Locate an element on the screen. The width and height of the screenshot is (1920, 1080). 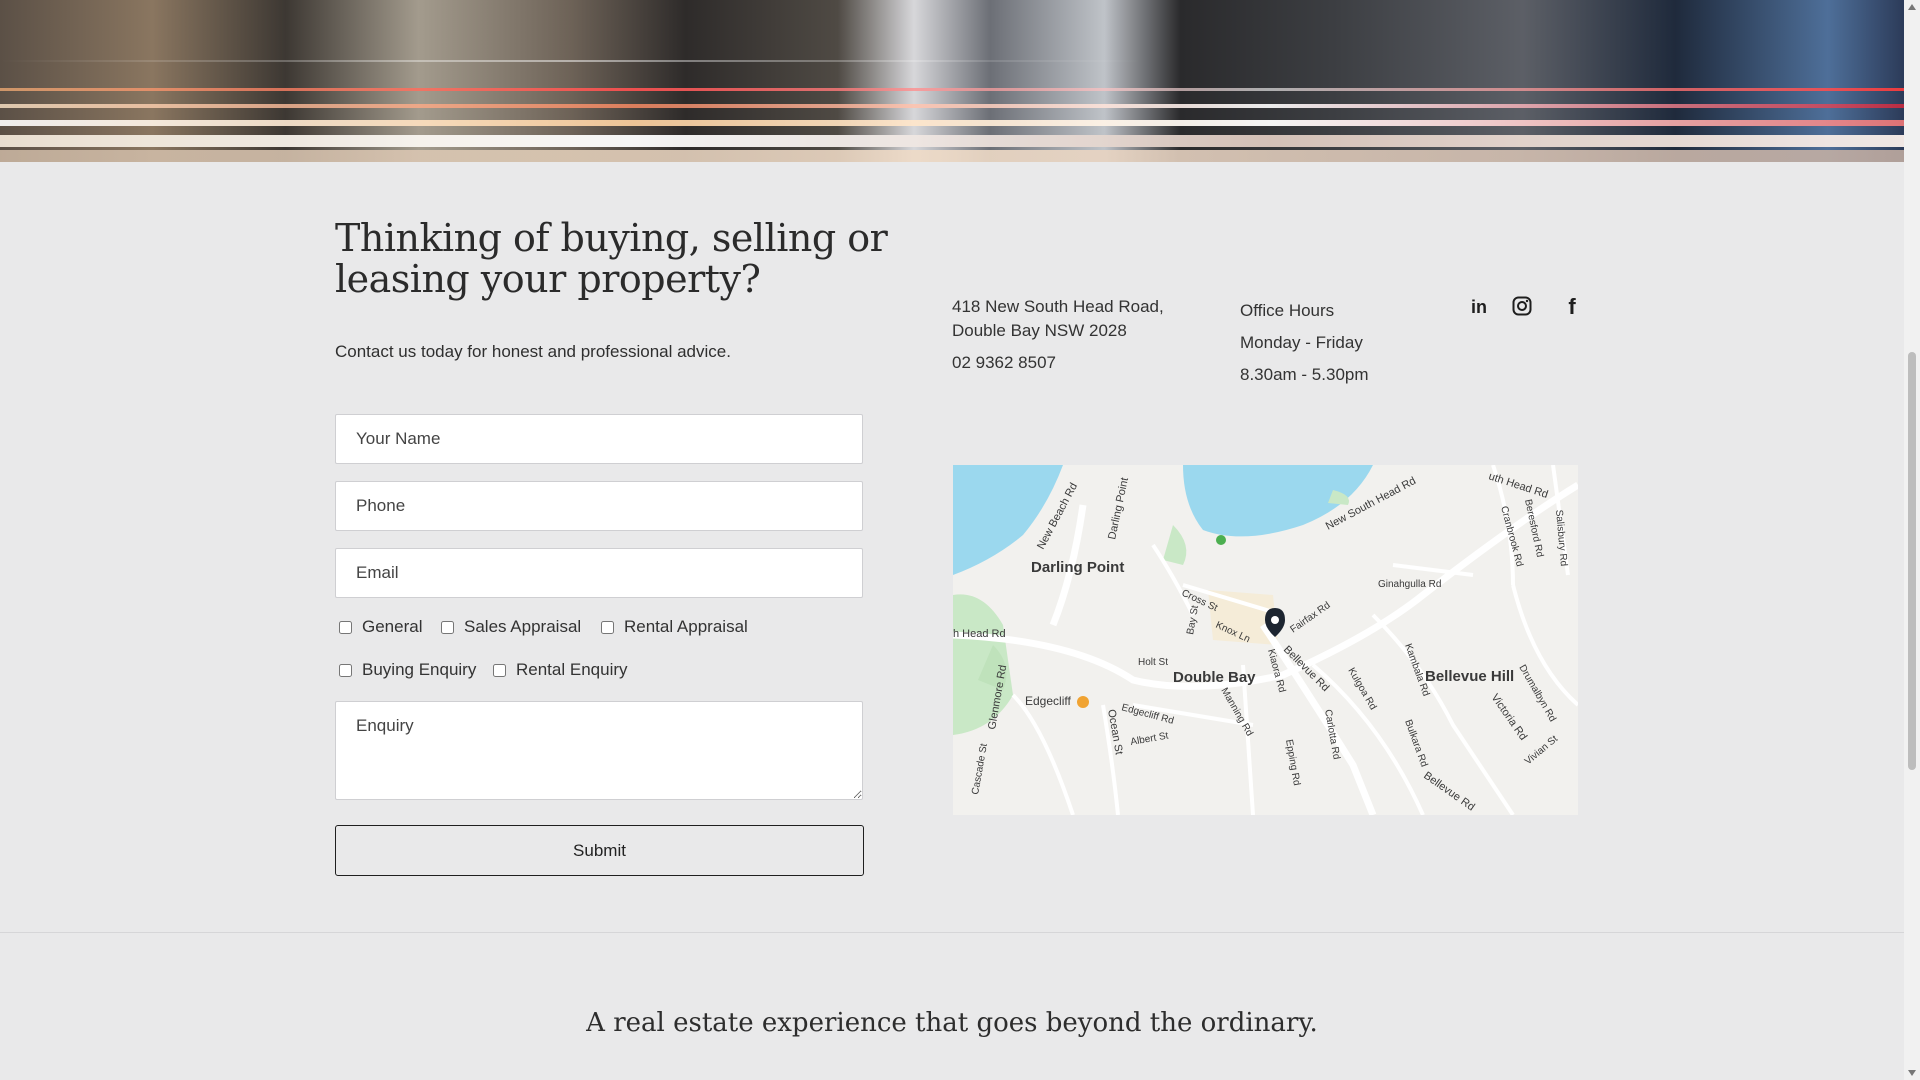
facebook-icon: f is located at coordinates (1572, 307).